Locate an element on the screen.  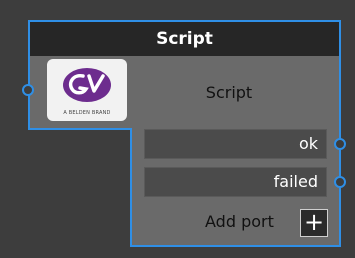
logo-caption: A BELDEN BRAND is located at coordinates (87, 113).